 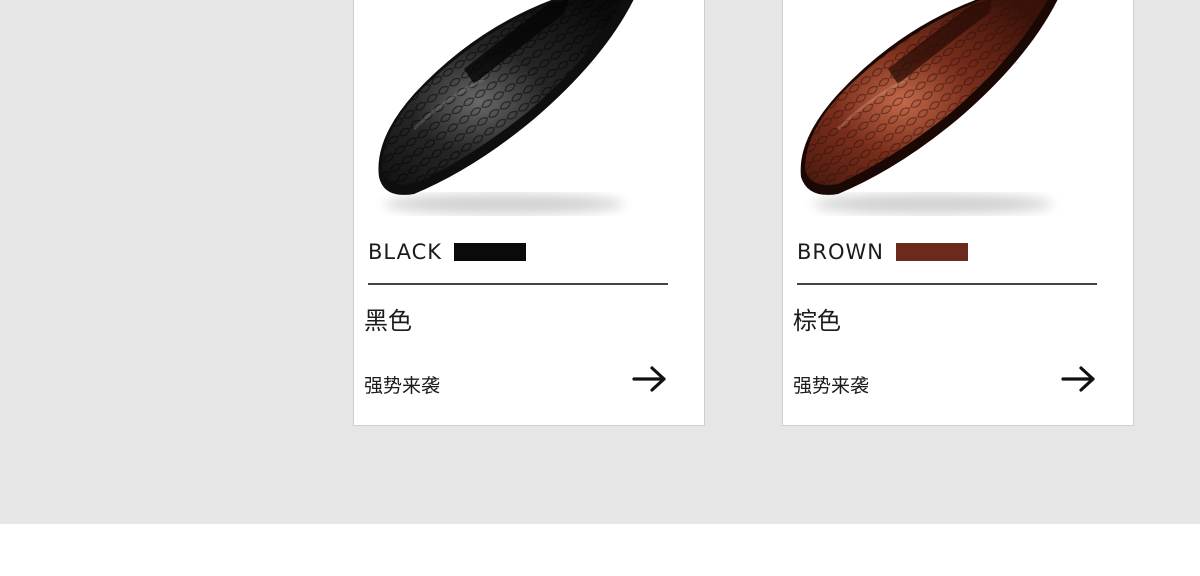 I want to click on color-name-chinese: 黑色, so click(x=388, y=321).